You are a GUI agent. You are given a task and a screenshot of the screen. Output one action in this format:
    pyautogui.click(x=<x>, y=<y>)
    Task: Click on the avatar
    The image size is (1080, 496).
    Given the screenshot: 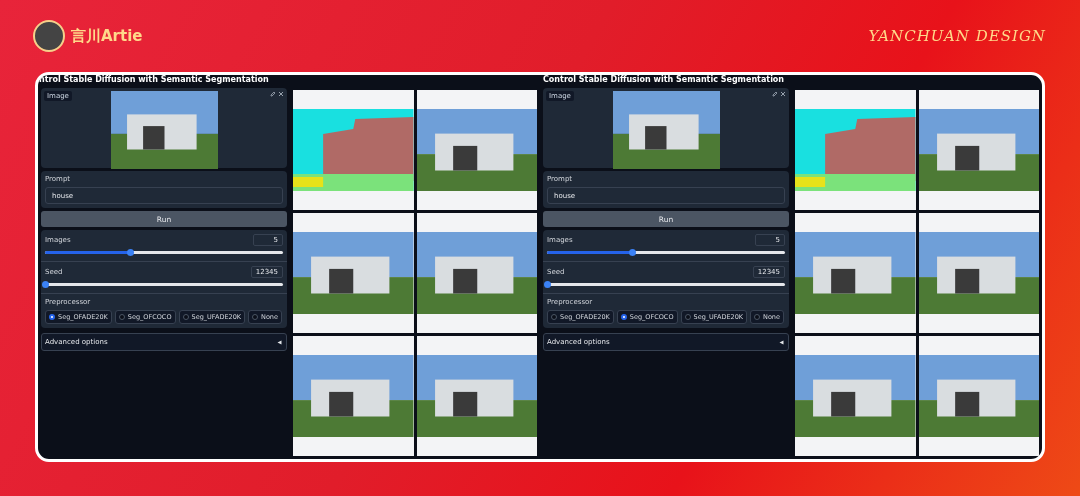 What is the action you would take?
    pyautogui.click(x=49, y=36)
    